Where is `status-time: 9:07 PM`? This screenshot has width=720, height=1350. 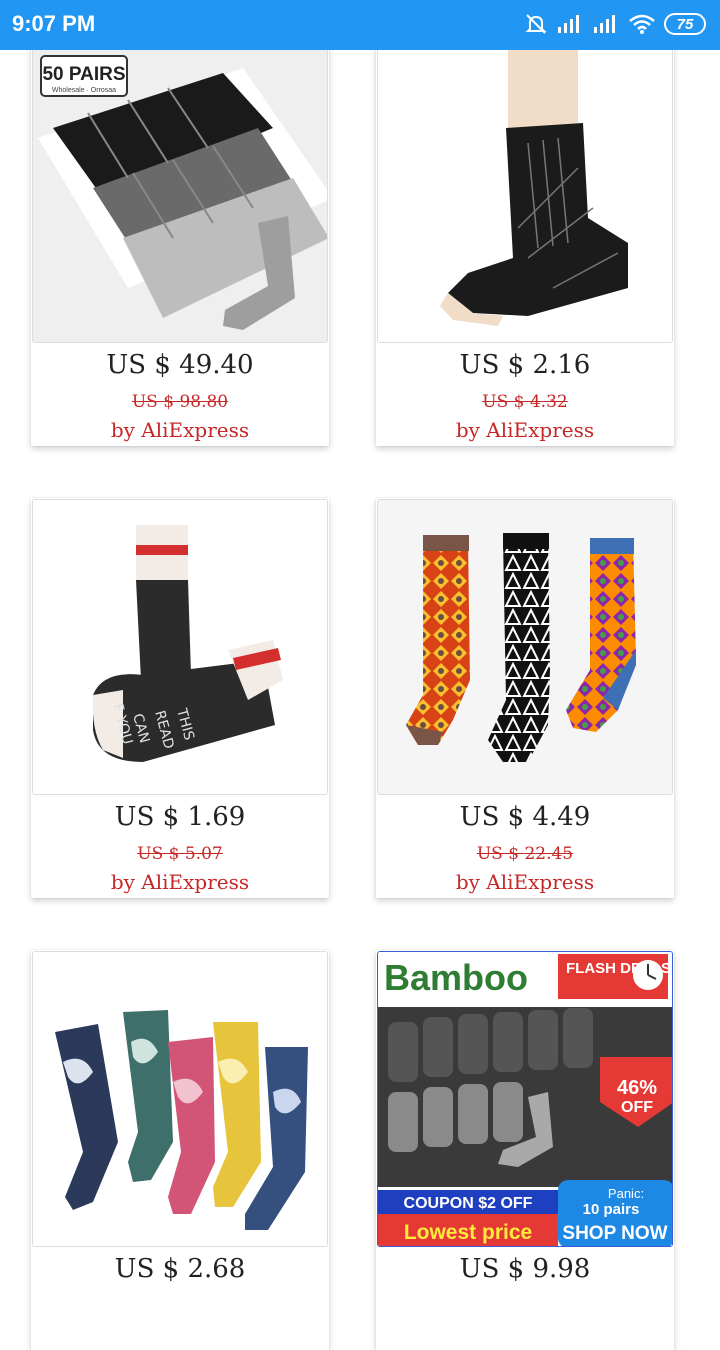 status-time: 9:07 PM is located at coordinates (54, 23).